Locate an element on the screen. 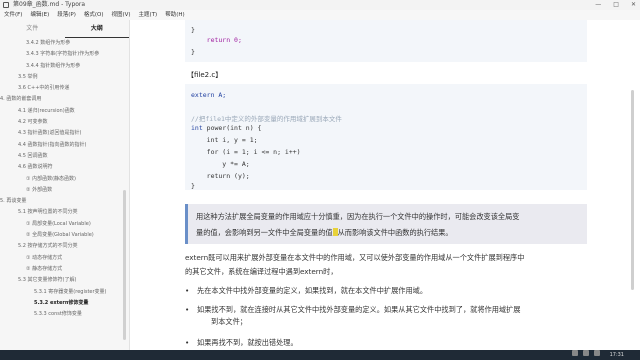 The image size is (640, 360). outline-item: ② 静态存储方式 is located at coordinates (64, 269).